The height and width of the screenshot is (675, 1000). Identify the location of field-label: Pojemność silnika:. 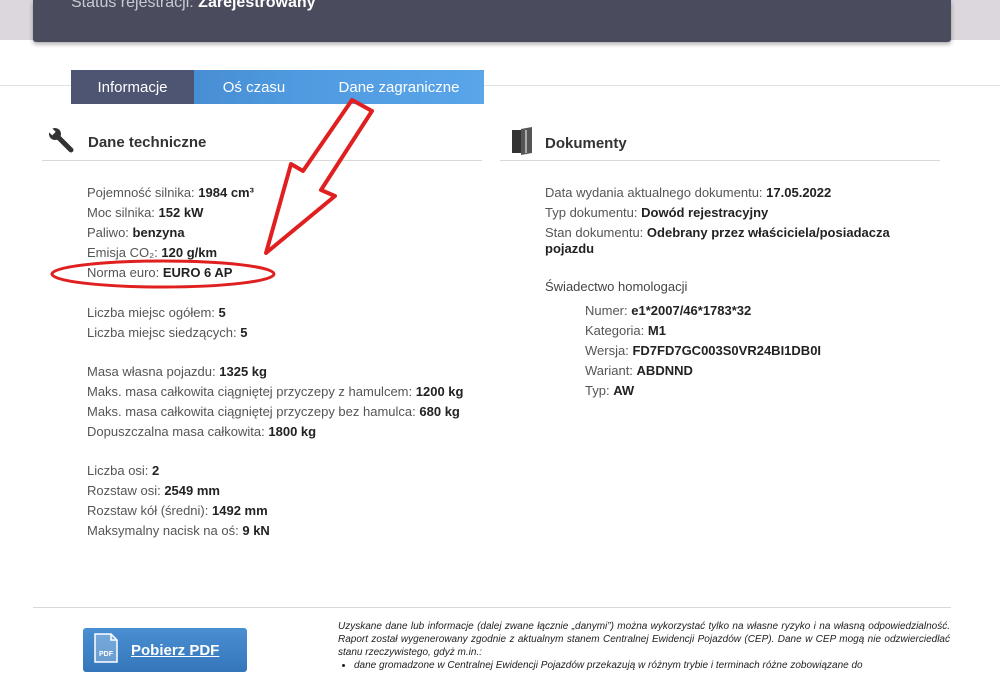
(141, 192).